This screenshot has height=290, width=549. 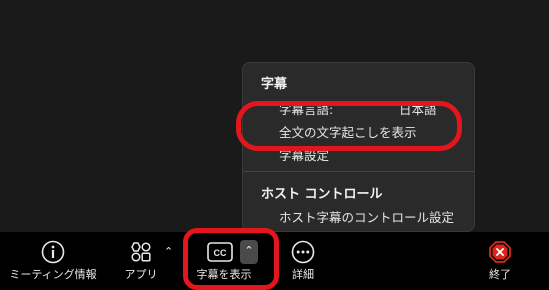 I want to click on end-label: 終了, so click(x=500, y=274).